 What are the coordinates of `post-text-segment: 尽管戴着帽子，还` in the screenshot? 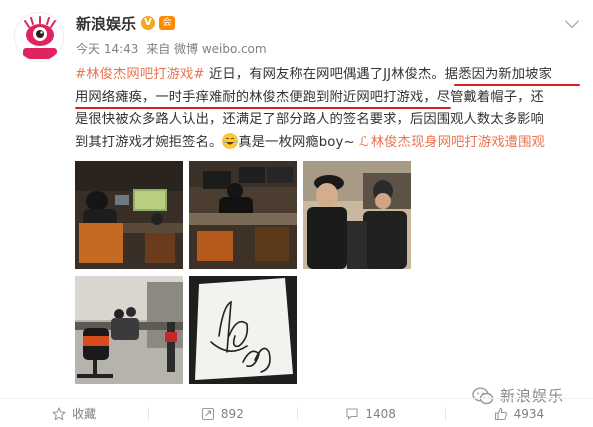 It's located at (490, 97).